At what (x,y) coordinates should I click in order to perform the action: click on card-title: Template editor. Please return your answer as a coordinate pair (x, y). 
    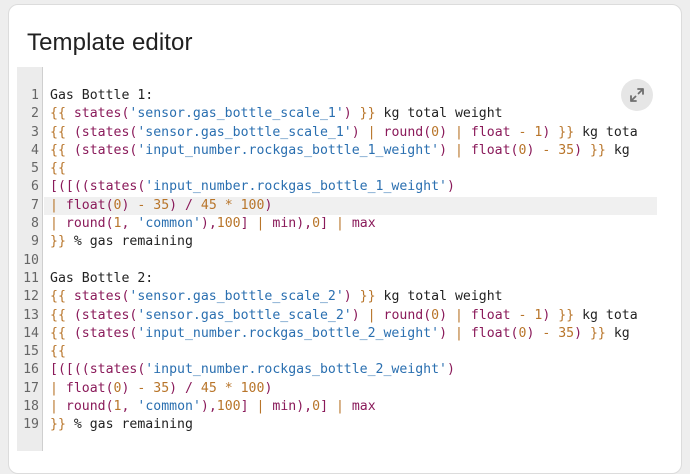
    Looking at the image, I should click on (110, 42).